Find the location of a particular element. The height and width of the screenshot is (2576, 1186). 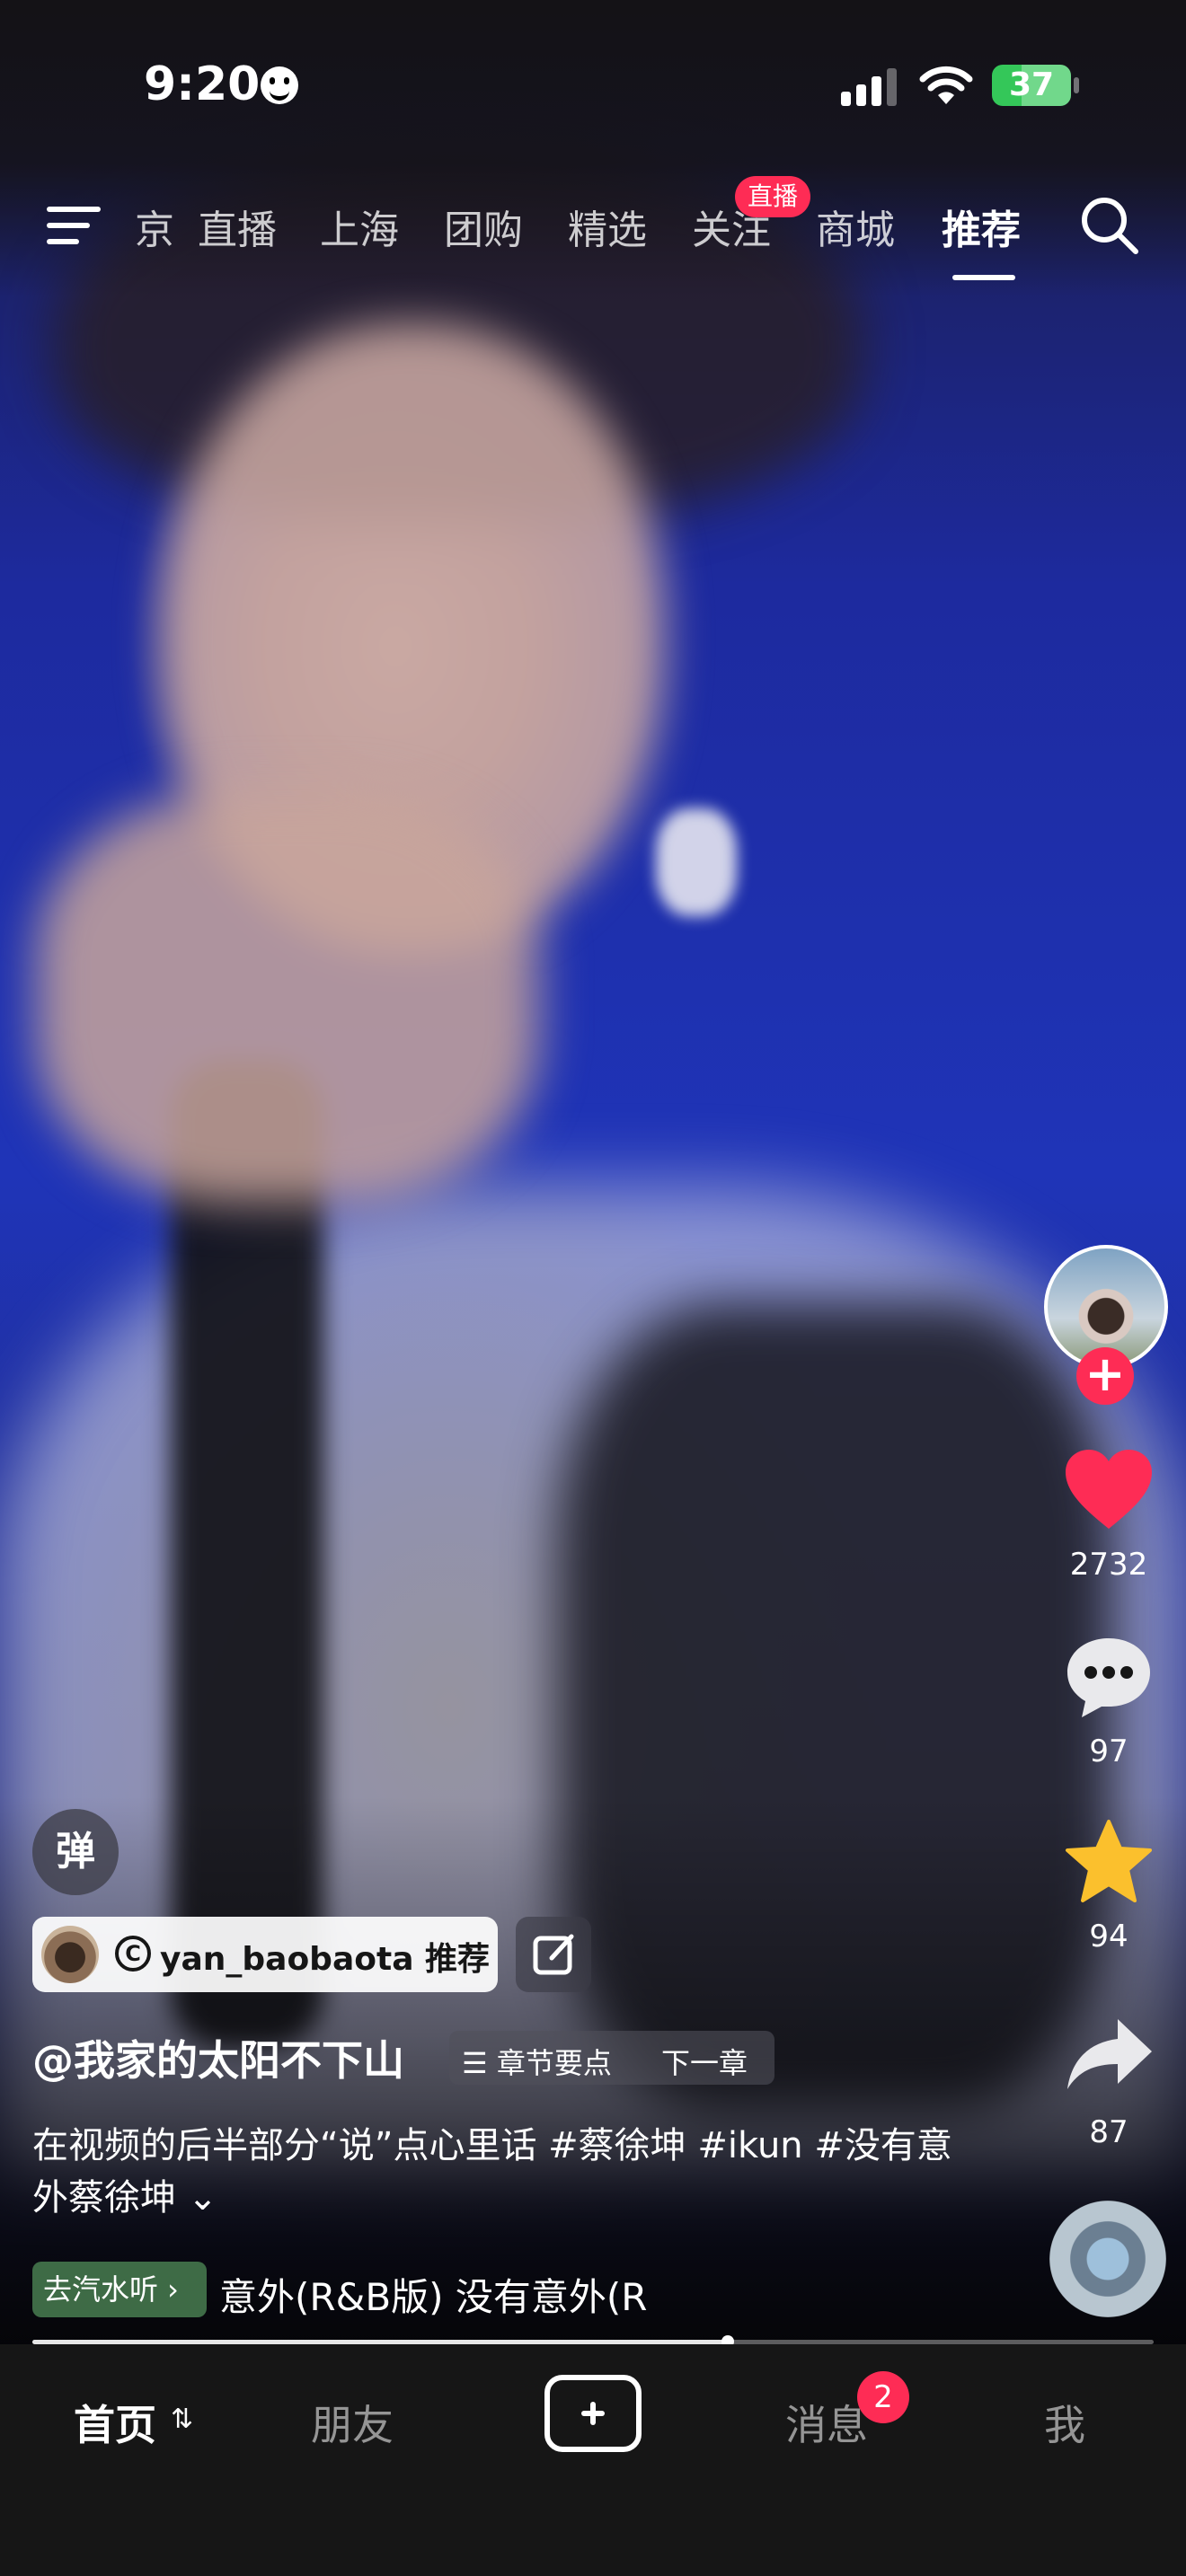

star-icon is located at coordinates (1109, 1861).